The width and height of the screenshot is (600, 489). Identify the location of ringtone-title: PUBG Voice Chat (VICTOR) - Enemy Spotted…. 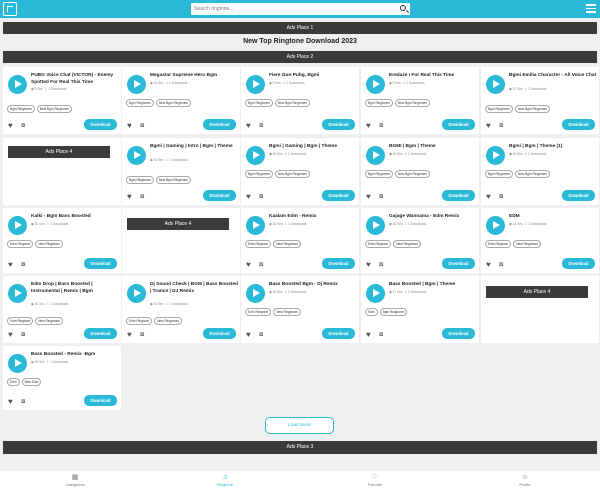
(75, 79).